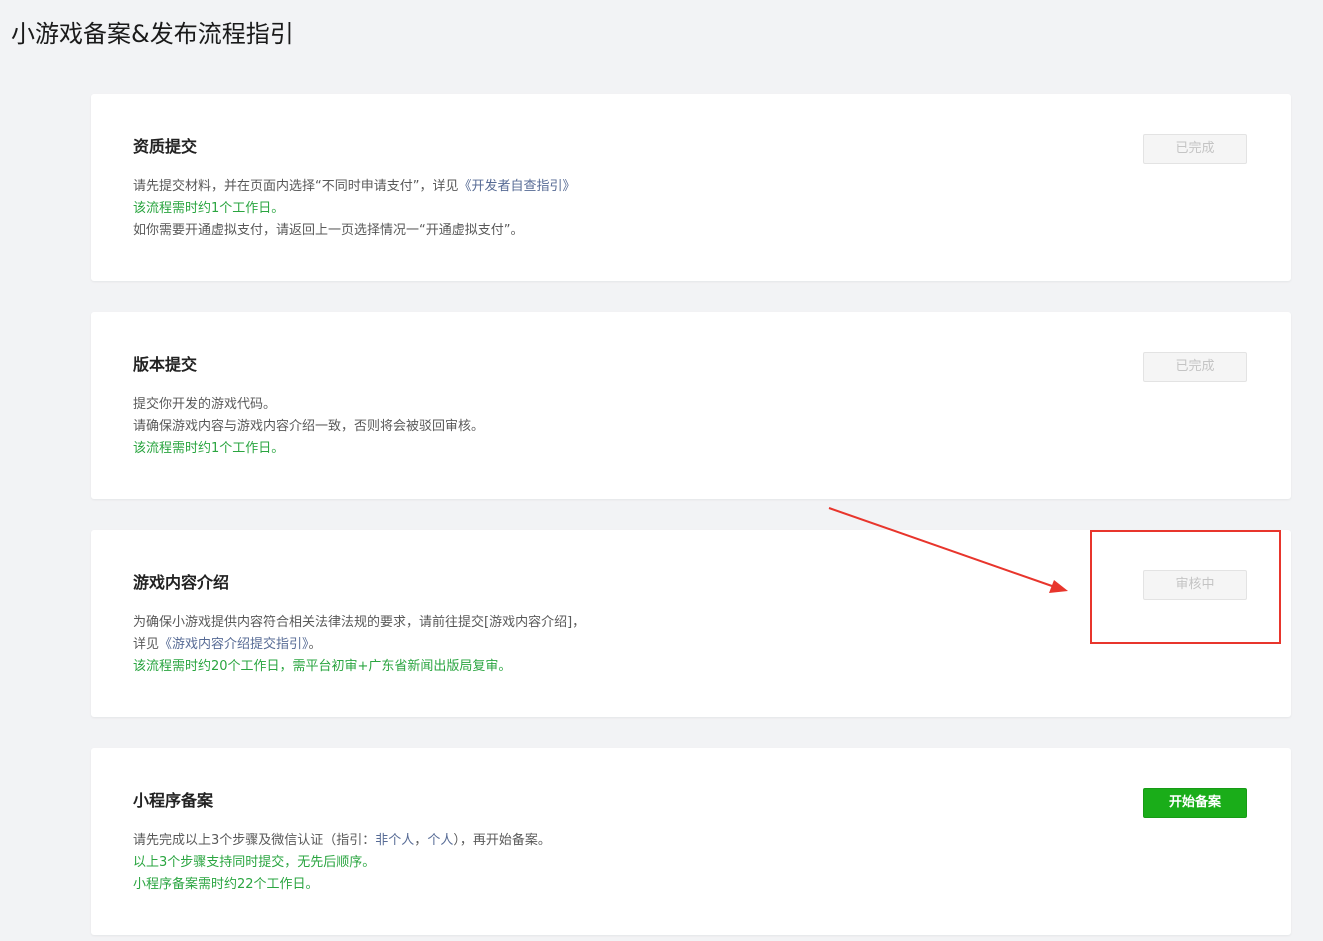 This screenshot has width=1323, height=941. What do you see at coordinates (315, 644) in the screenshot?
I see `description-text: 。` at bounding box center [315, 644].